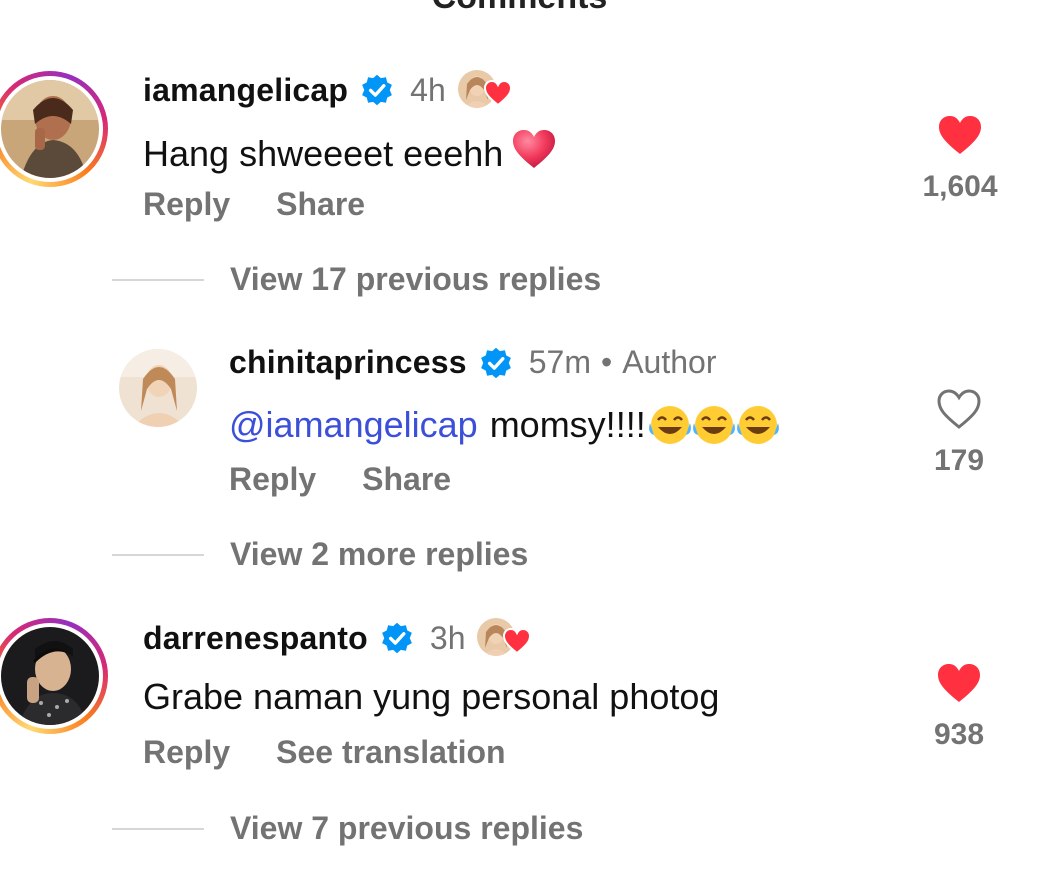 This screenshot has width=1039, height=874. I want to click on comment-body: momsy!!!!, so click(567, 424).